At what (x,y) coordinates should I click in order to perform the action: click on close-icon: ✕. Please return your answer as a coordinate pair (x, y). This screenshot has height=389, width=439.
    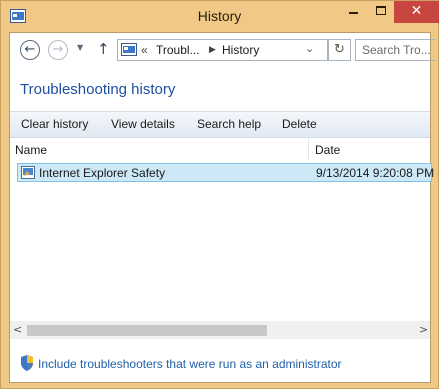
    Looking at the image, I should click on (416, 11).